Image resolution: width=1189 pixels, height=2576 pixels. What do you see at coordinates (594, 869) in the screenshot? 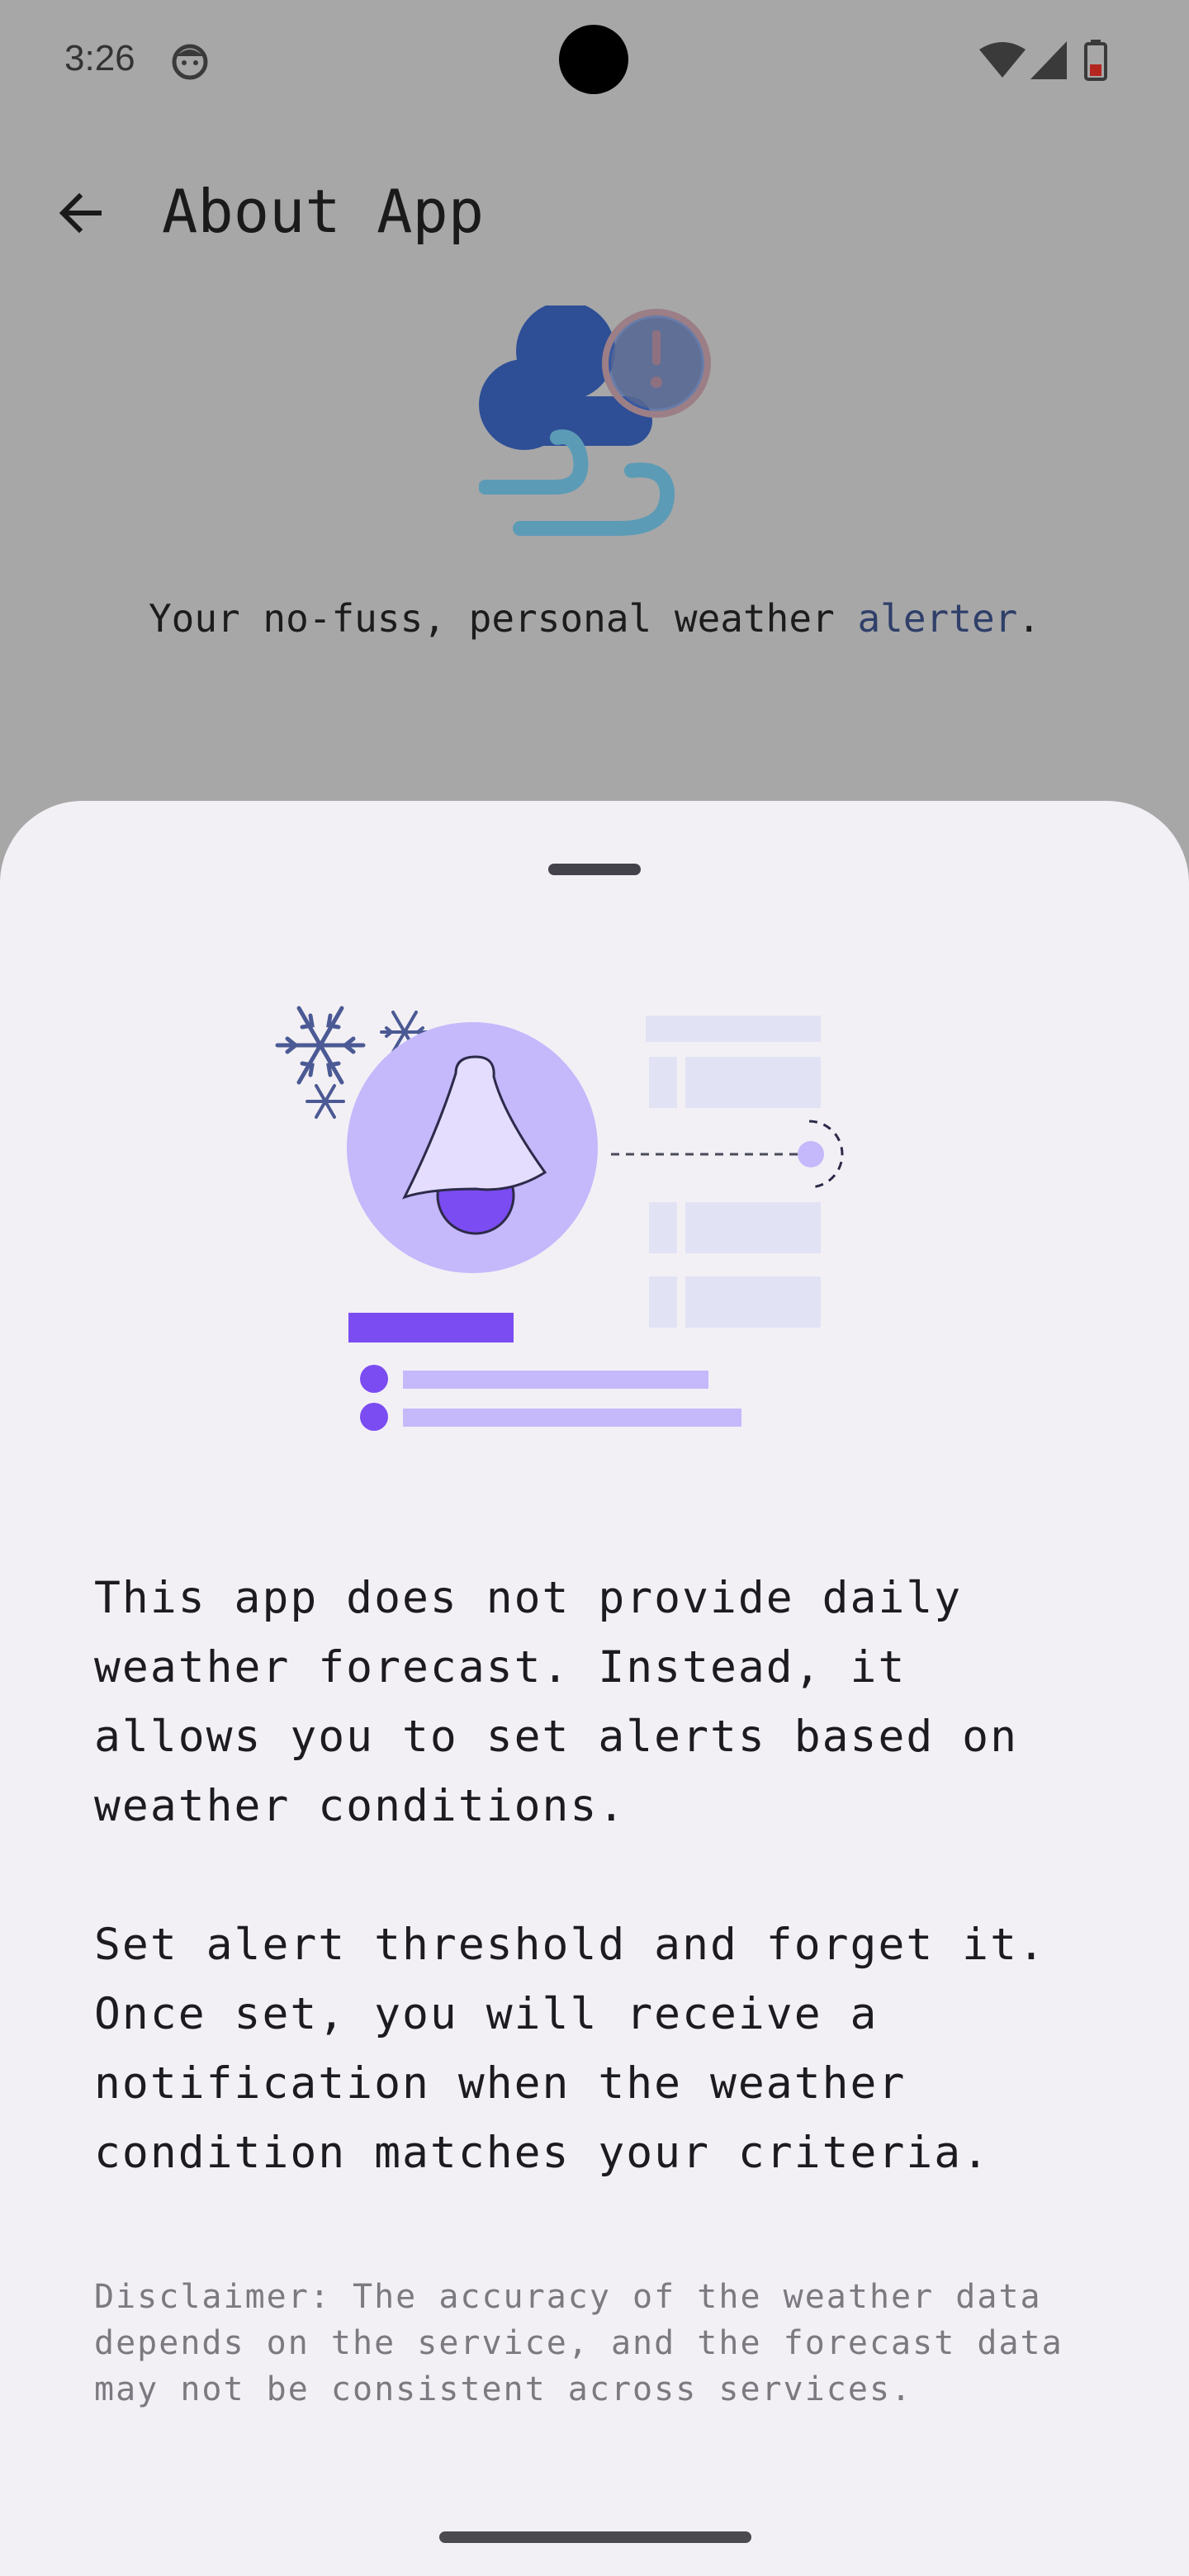
I see `drag-handle` at bounding box center [594, 869].